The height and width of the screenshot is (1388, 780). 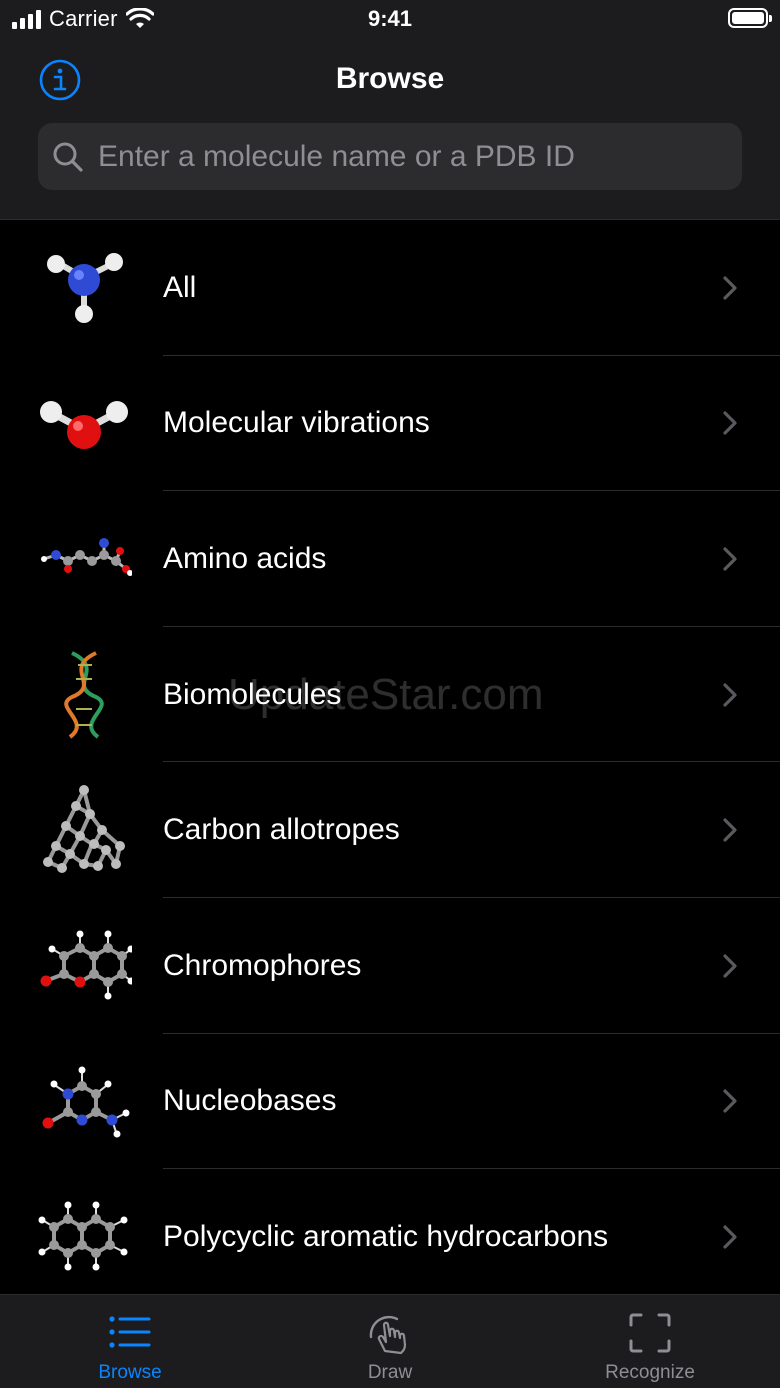 I want to click on category-row-amino-acids: Amino acids, so click(x=390, y=559).